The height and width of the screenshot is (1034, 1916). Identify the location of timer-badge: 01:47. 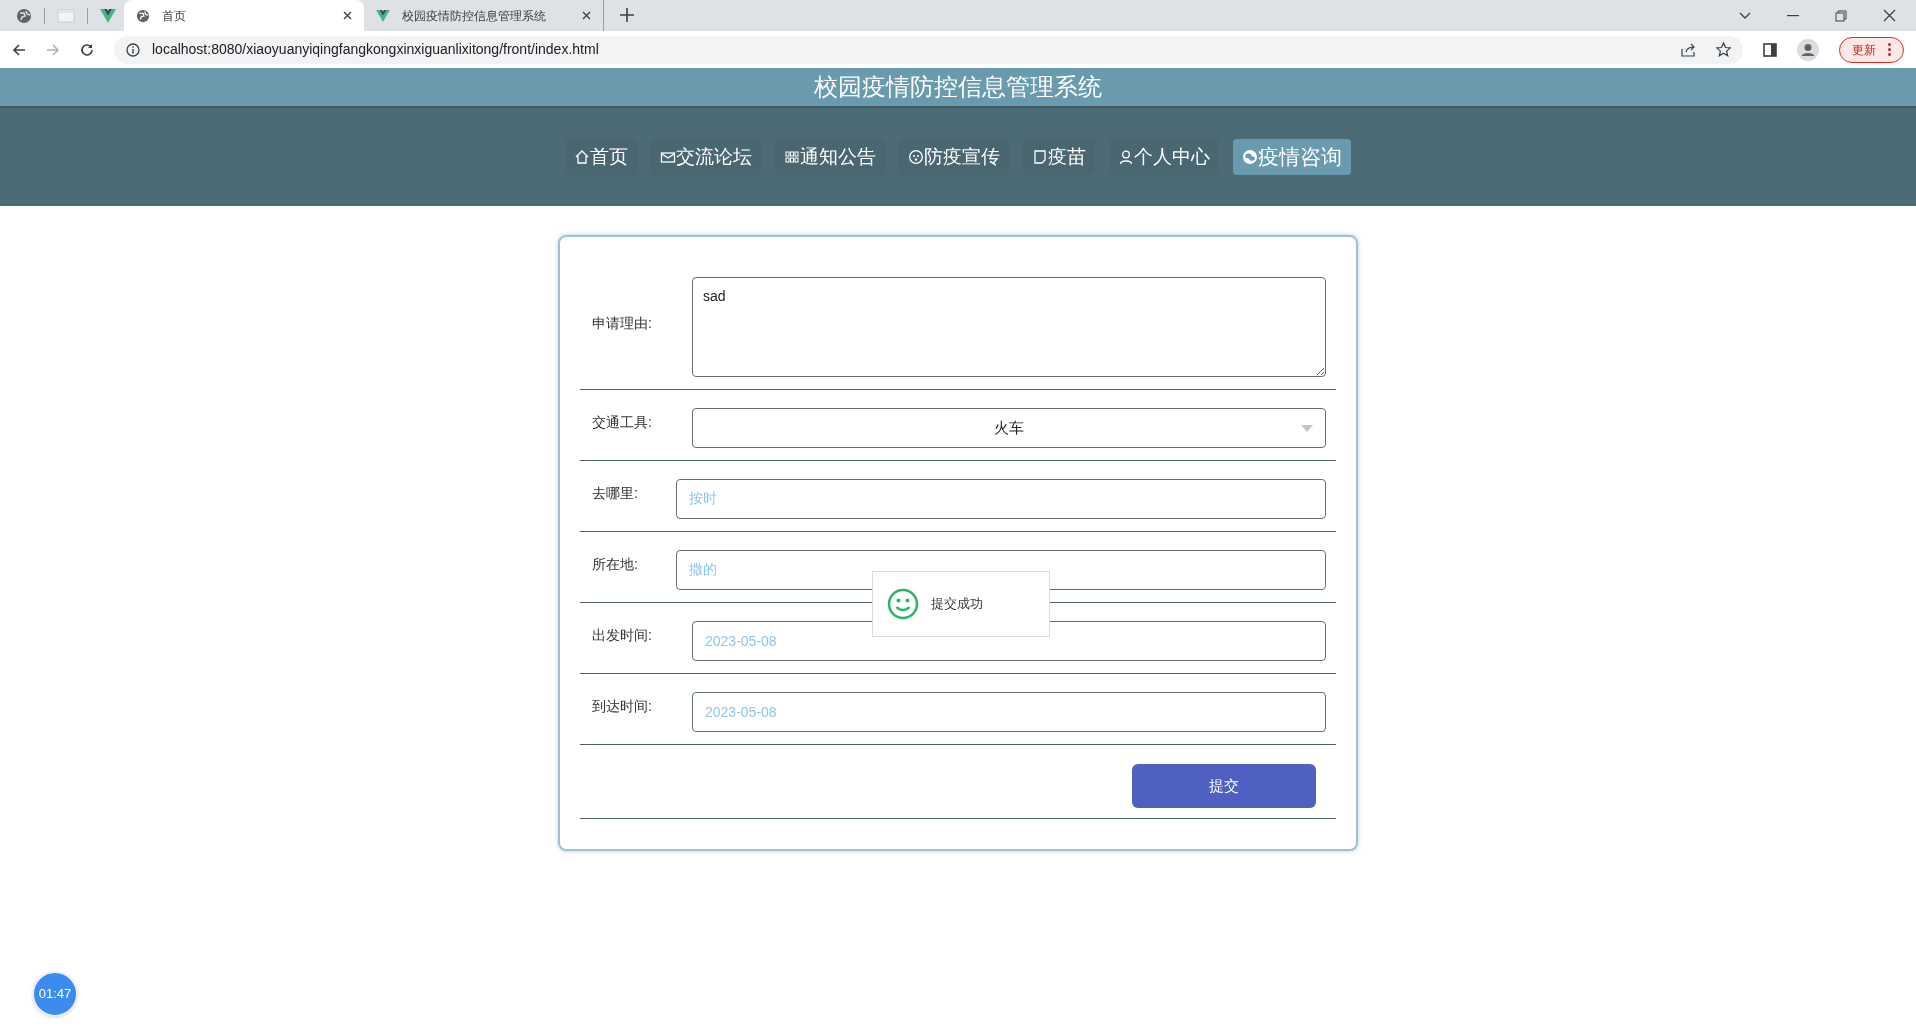
(55, 994).